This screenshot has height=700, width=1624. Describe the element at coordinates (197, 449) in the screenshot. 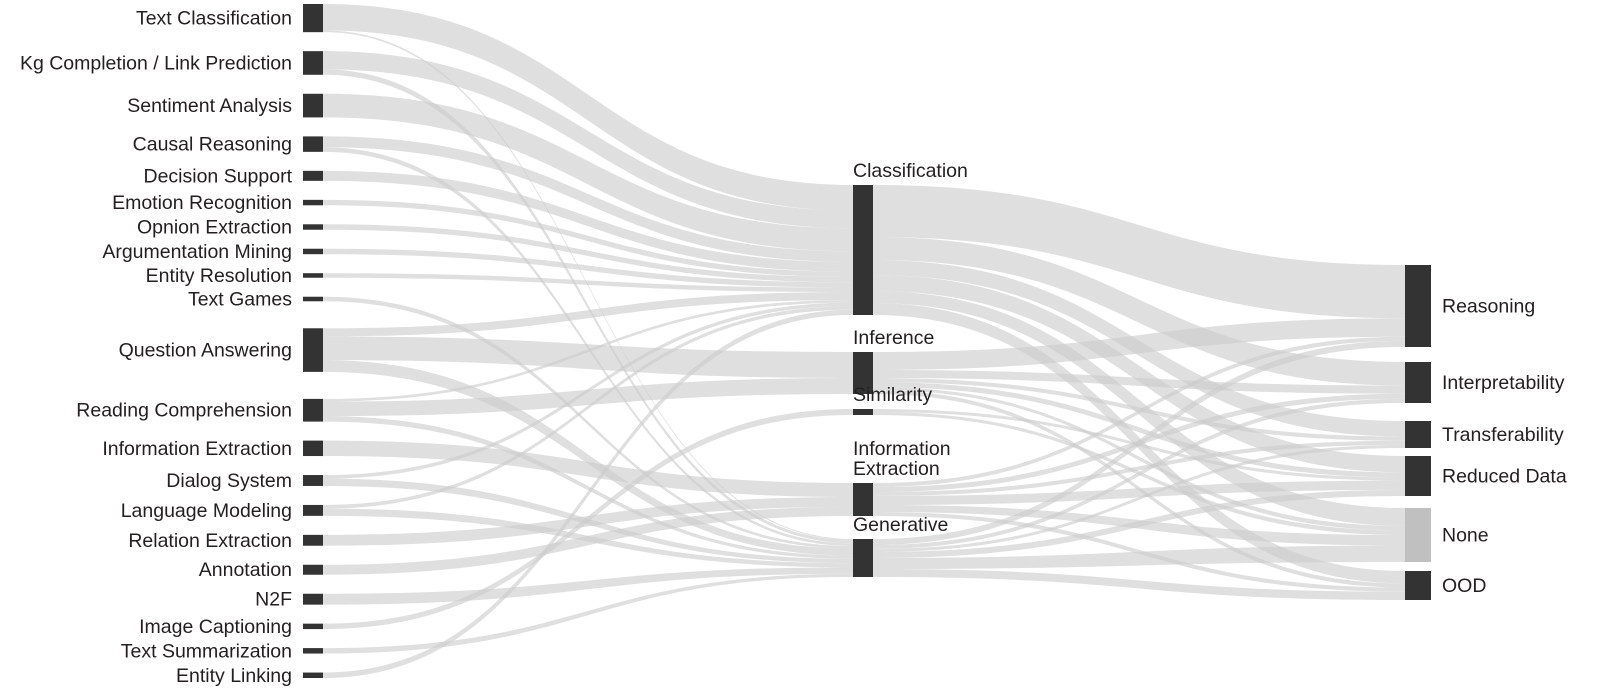

I see `sankey-node-label-information_extraction: Information Extraction` at that location.